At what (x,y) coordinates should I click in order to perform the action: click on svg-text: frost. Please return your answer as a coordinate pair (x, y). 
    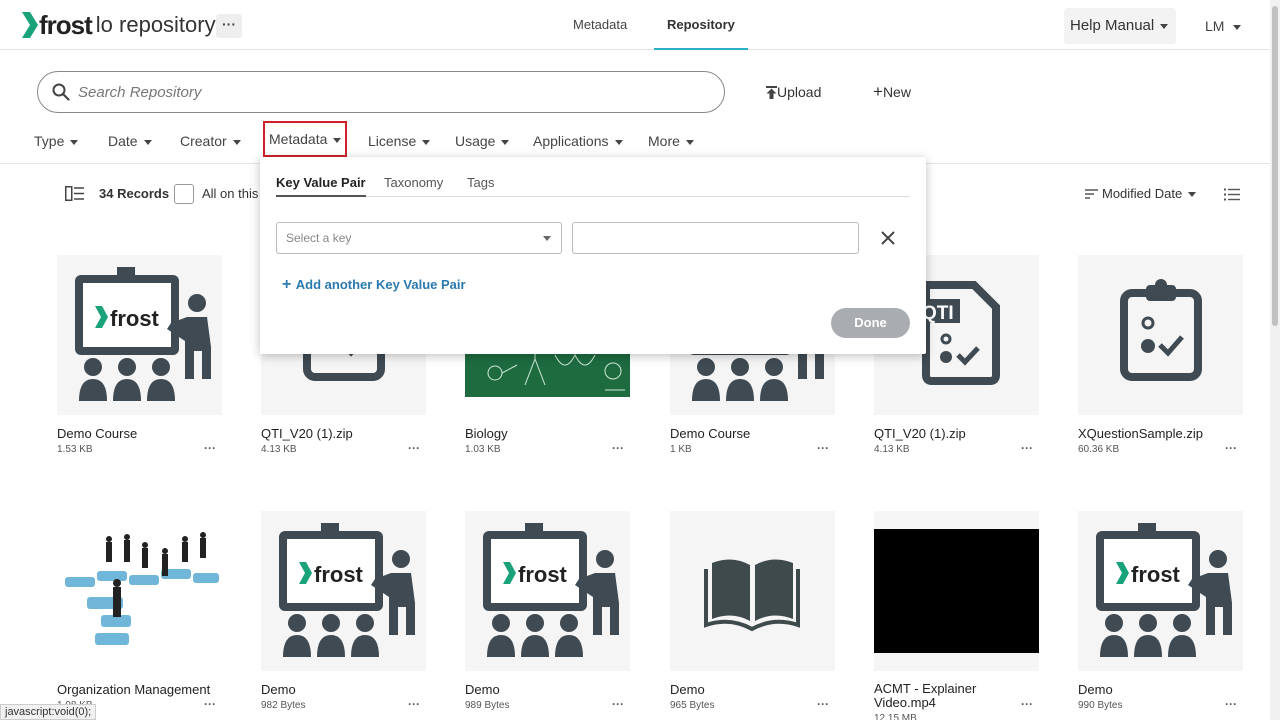
    Looking at the image, I should click on (1156, 574).